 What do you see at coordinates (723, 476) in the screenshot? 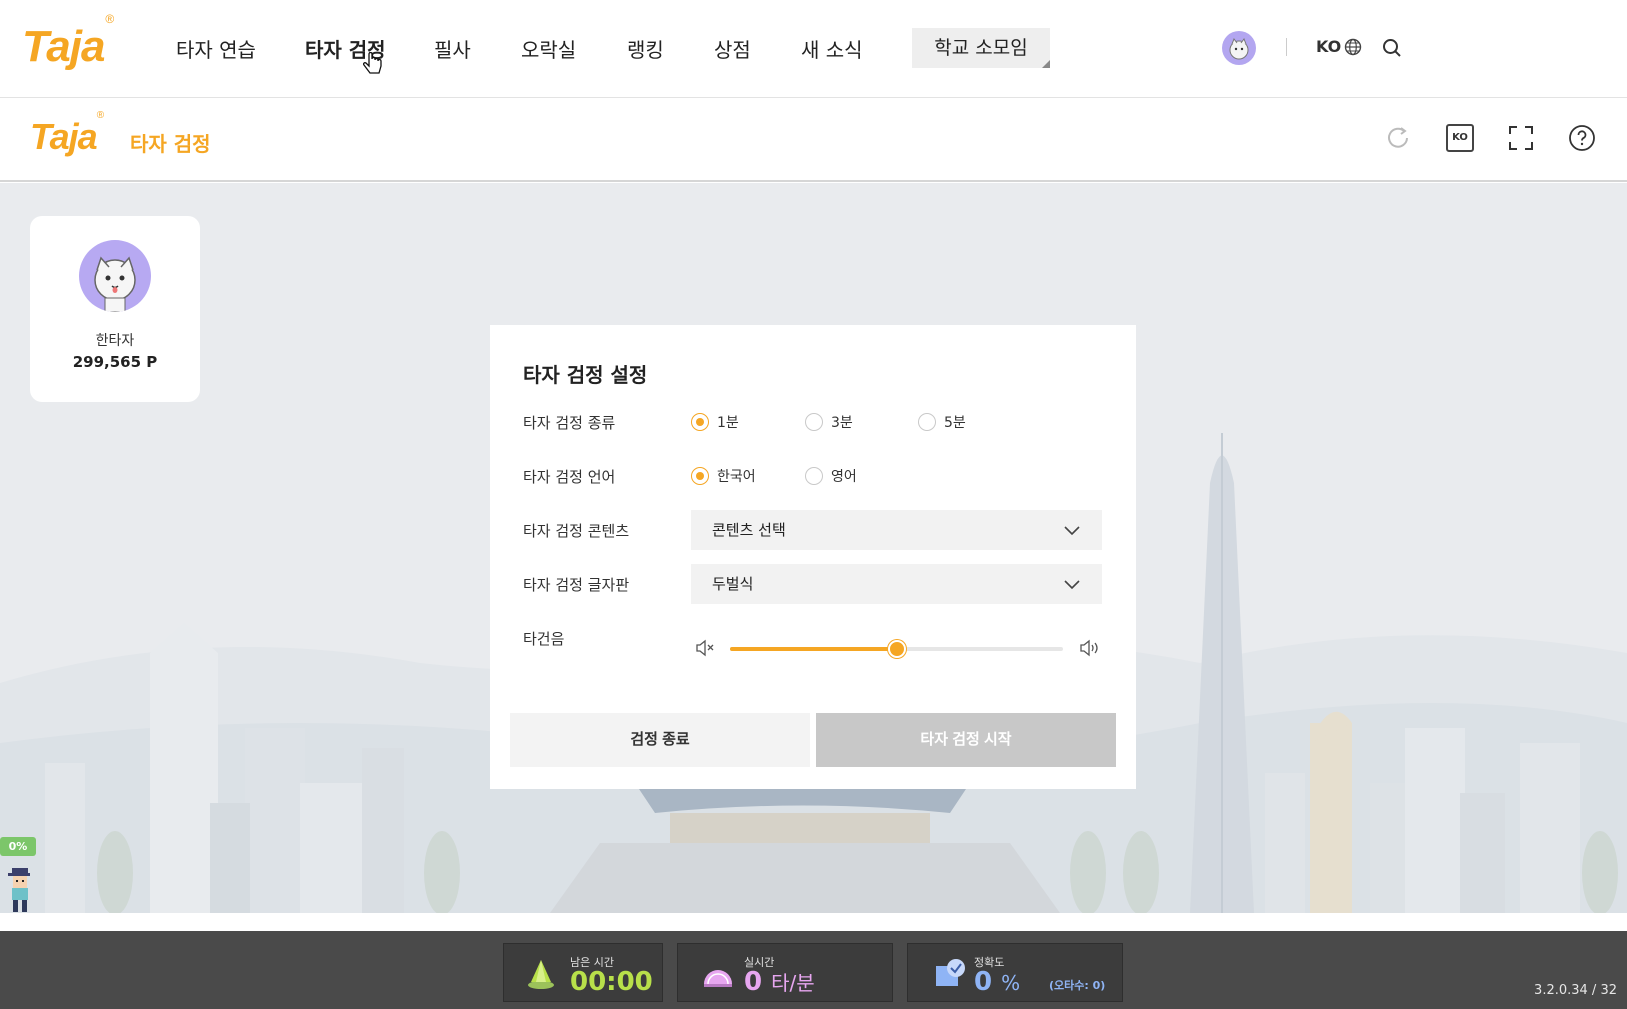
I see `radio-korean: 한국어` at bounding box center [723, 476].